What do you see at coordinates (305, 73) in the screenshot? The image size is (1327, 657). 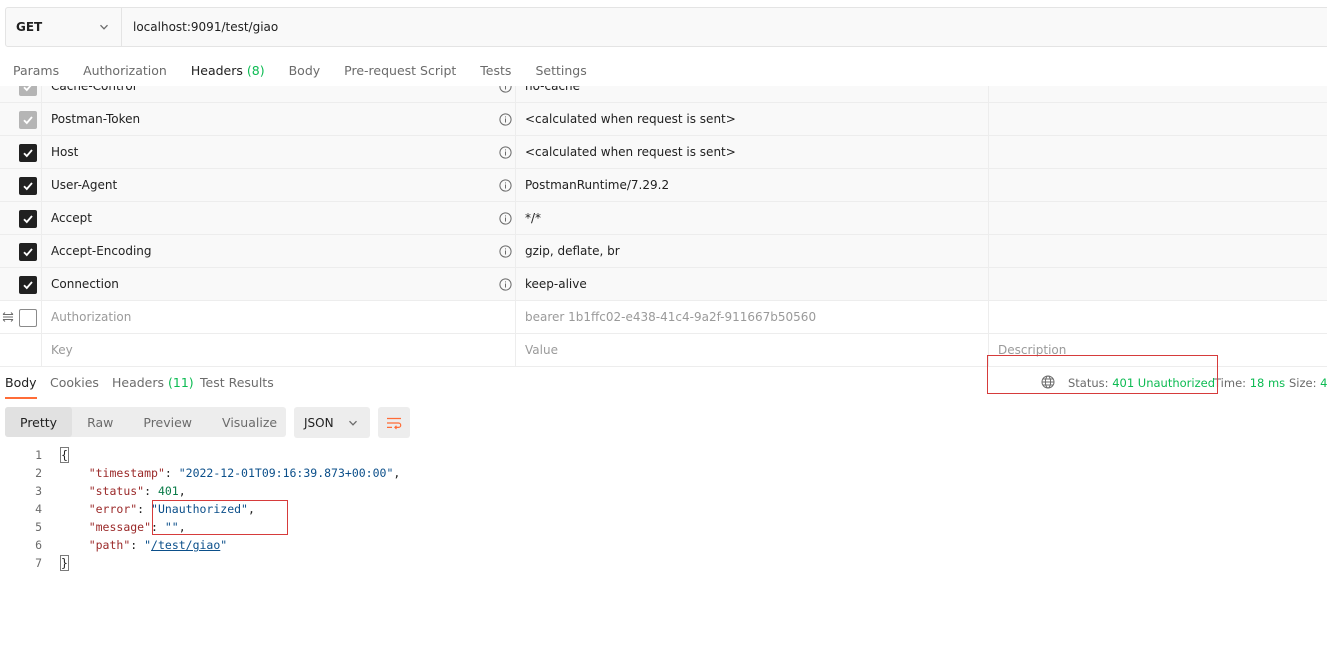 I see `tab-body: Body` at bounding box center [305, 73].